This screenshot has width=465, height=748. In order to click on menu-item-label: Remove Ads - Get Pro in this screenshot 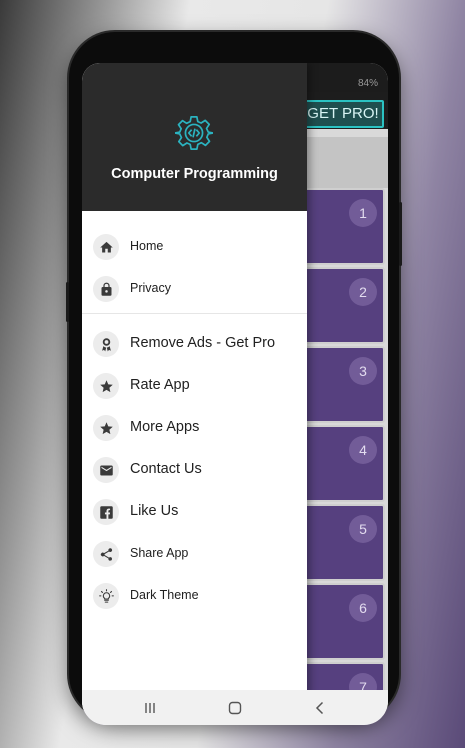, I will do `click(203, 343)`.